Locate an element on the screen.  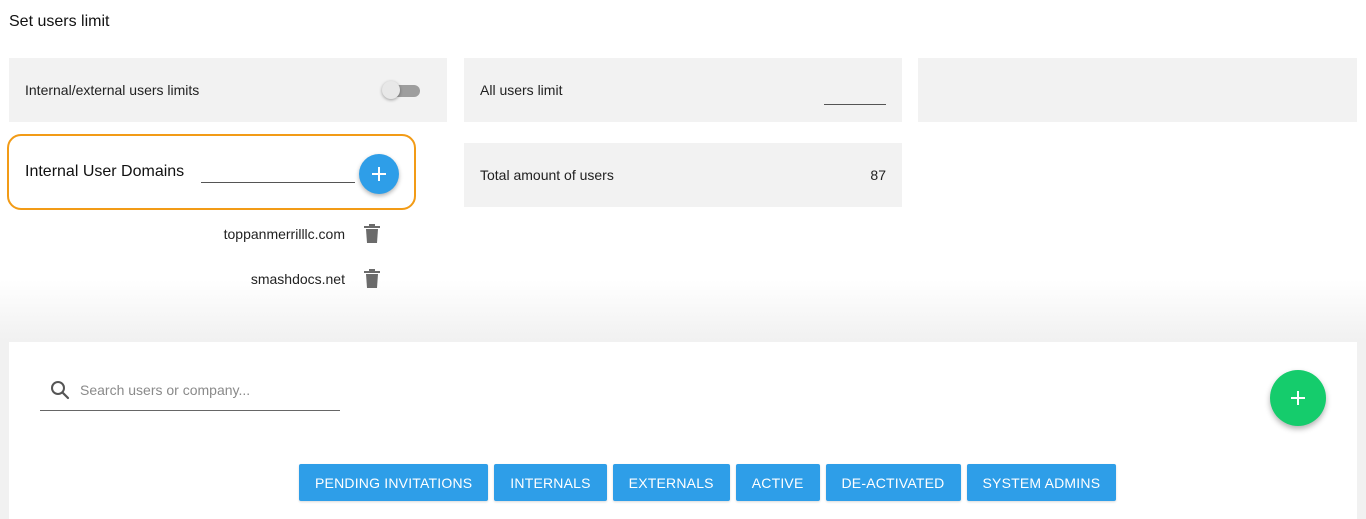
internal-external-limits-toggle is located at coordinates (401, 90).